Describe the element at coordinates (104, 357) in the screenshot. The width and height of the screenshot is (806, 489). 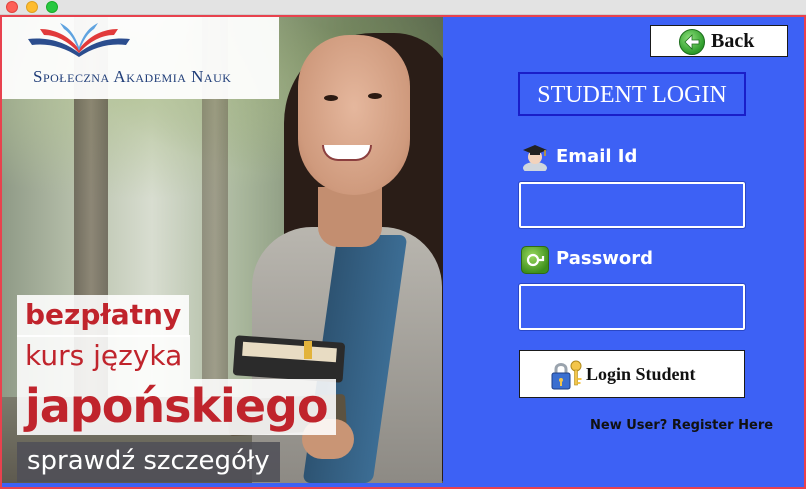
I see `promo-line-course: kurs języka` at that location.